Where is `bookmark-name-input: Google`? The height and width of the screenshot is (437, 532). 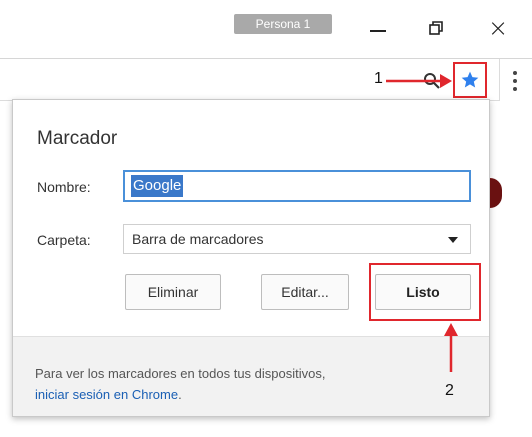 bookmark-name-input: Google is located at coordinates (297, 186).